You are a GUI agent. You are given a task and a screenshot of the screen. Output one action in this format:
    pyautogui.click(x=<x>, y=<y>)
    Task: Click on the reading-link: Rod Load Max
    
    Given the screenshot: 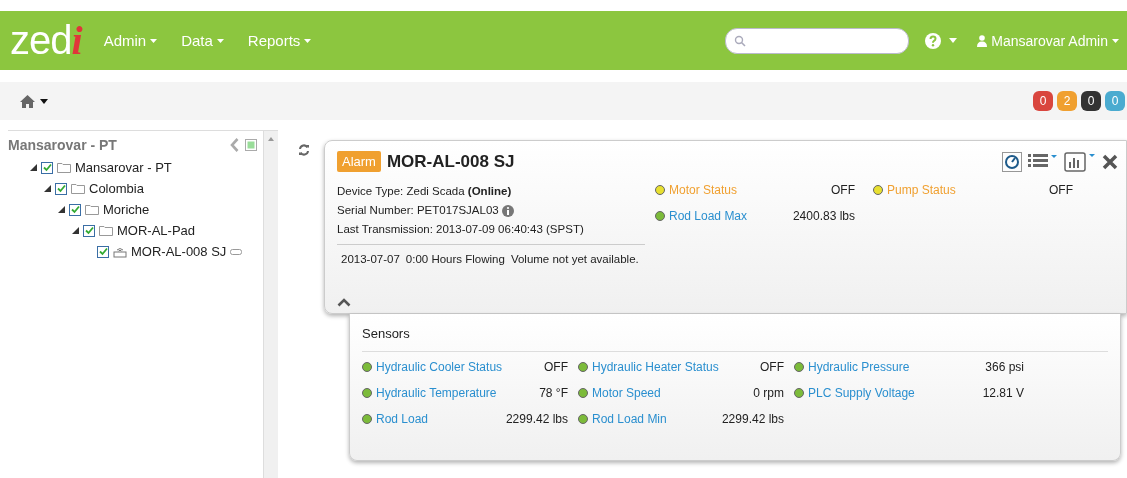 What is the action you would take?
    pyautogui.click(x=708, y=216)
    